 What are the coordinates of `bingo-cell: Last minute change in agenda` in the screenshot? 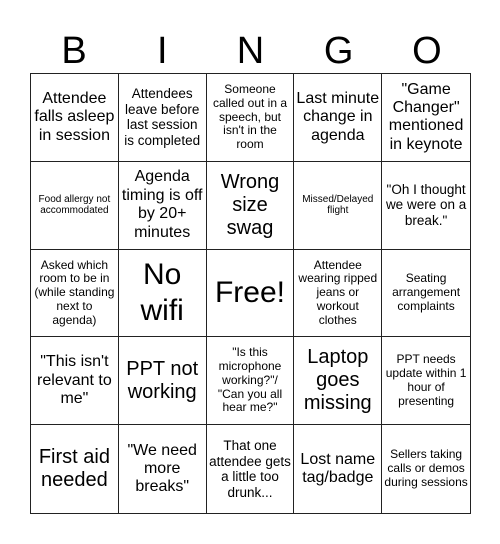 It's located at (338, 118).